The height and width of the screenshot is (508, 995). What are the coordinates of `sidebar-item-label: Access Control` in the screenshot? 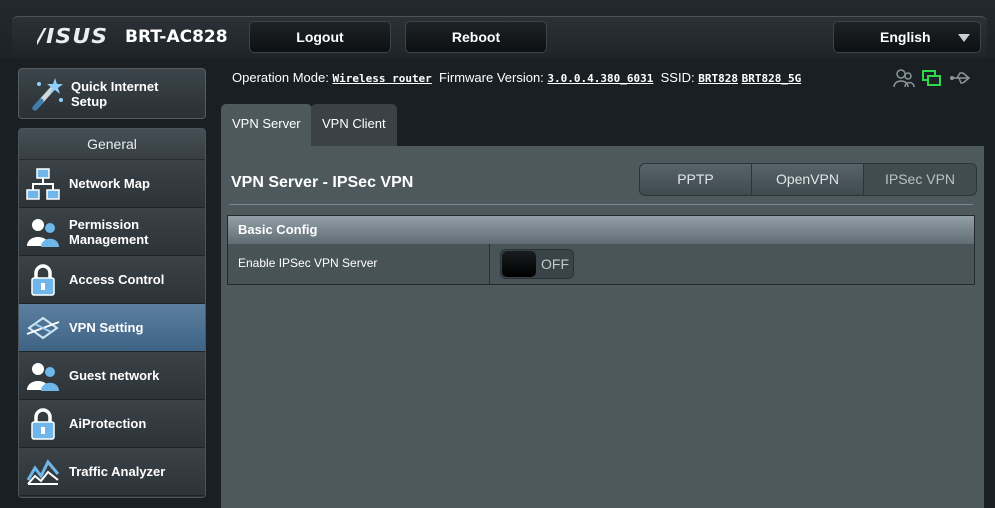 It's located at (117, 279).